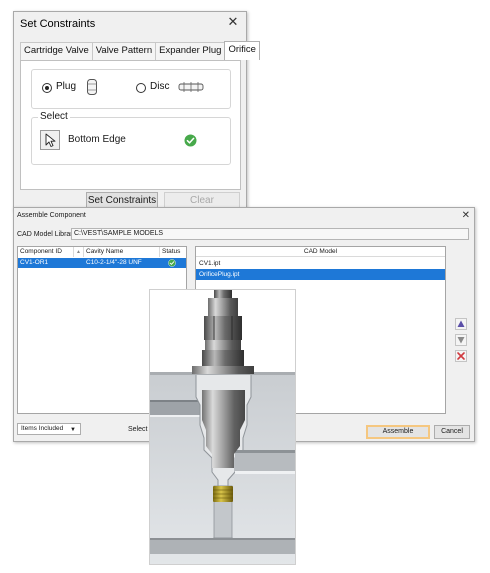  Describe the element at coordinates (58, 24) in the screenshot. I see `dialog-title: Set Constraints` at that location.